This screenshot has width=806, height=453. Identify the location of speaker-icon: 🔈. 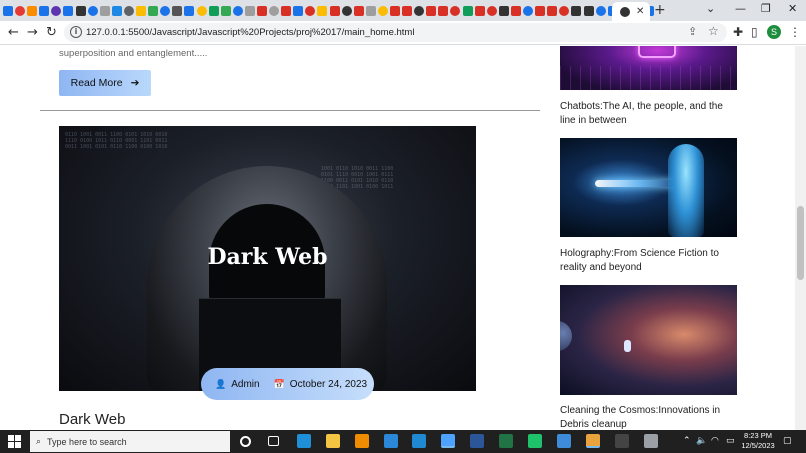
(701, 441).